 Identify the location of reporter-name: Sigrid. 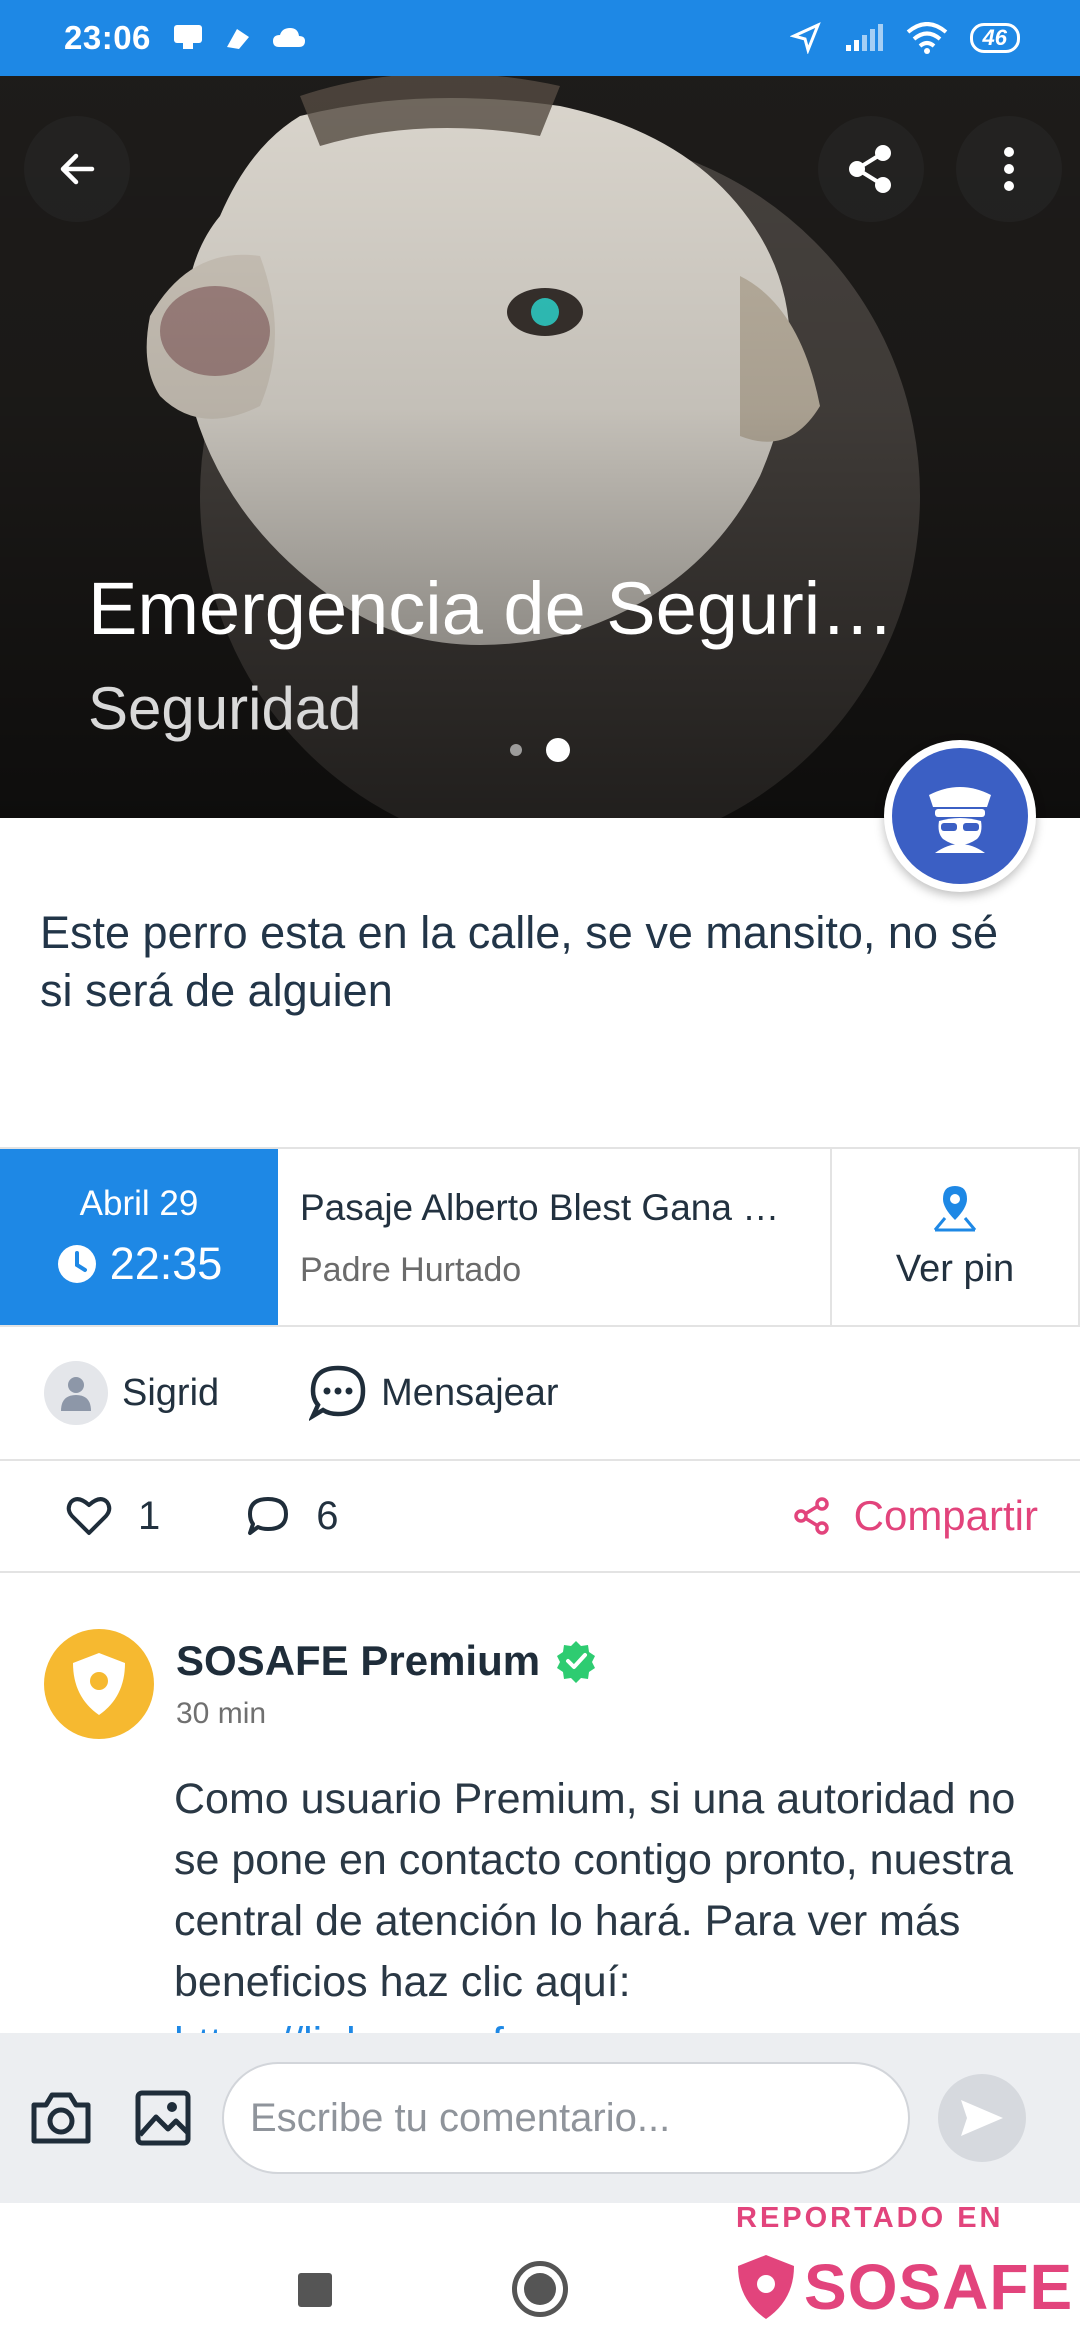
(170, 1393).